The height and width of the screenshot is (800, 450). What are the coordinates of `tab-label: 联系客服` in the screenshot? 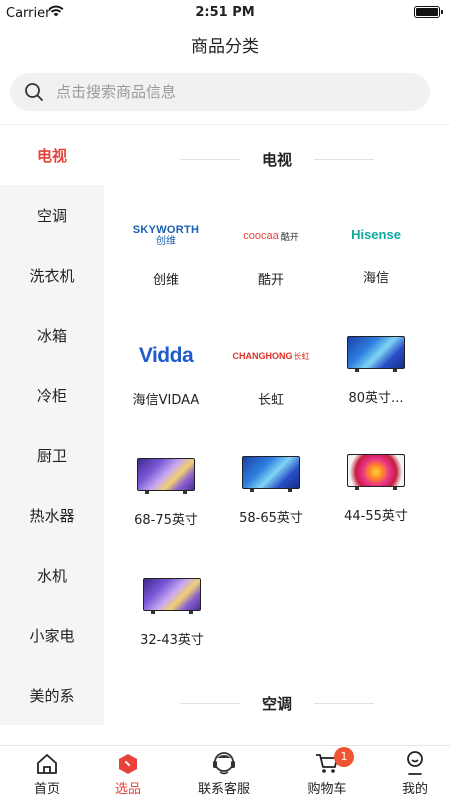 It's located at (223, 789).